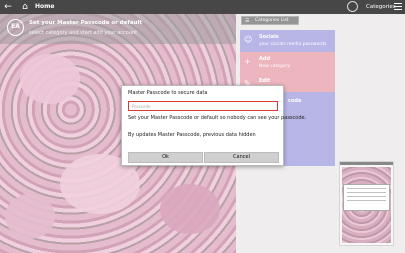 The image size is (405, 253). What do you see at coordinates (8, 7) in the screenshot?
I see `back-arrow-icon: ←` at bounding box center [8, 7].